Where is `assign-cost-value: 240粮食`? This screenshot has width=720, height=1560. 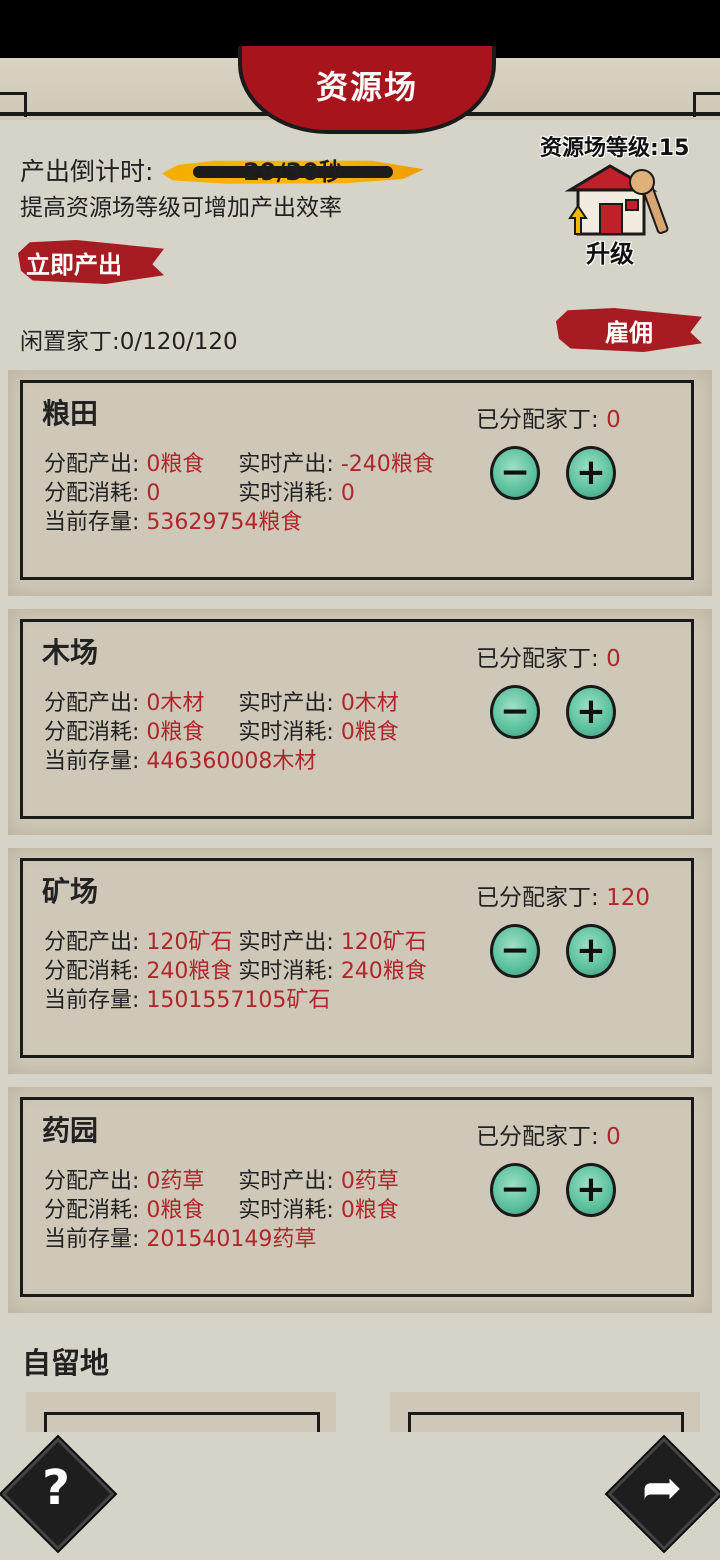 assign-cost-value: 240粮食 is located at coordinates (189, 971).